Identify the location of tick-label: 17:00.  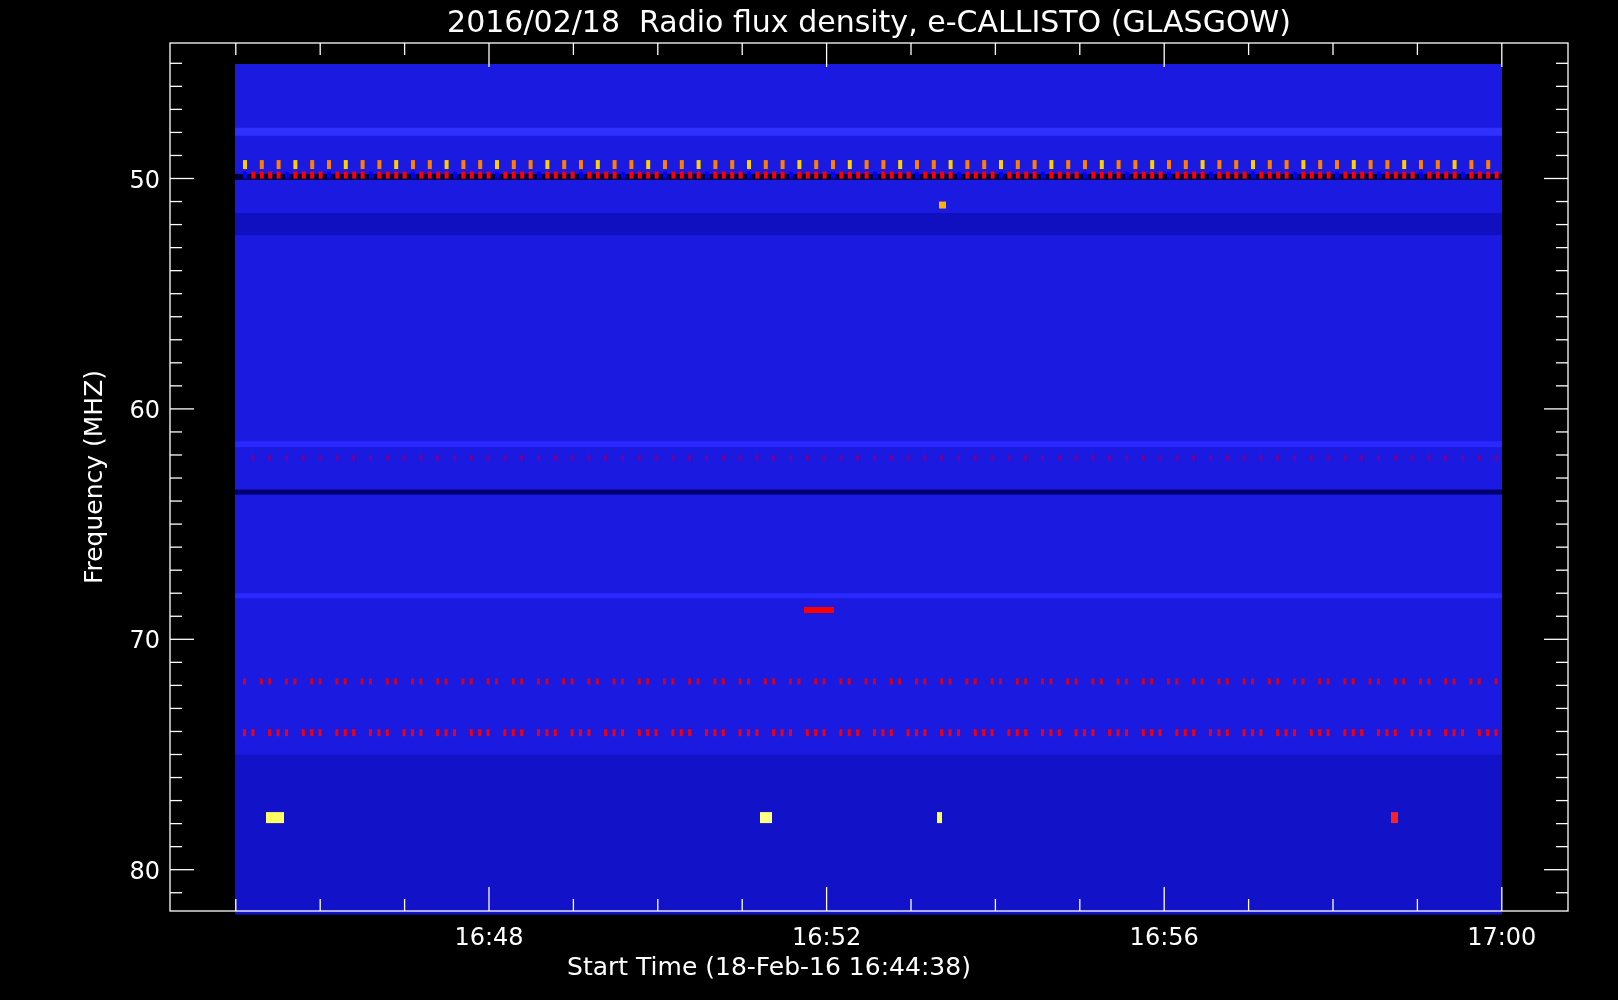
(1502, 937).